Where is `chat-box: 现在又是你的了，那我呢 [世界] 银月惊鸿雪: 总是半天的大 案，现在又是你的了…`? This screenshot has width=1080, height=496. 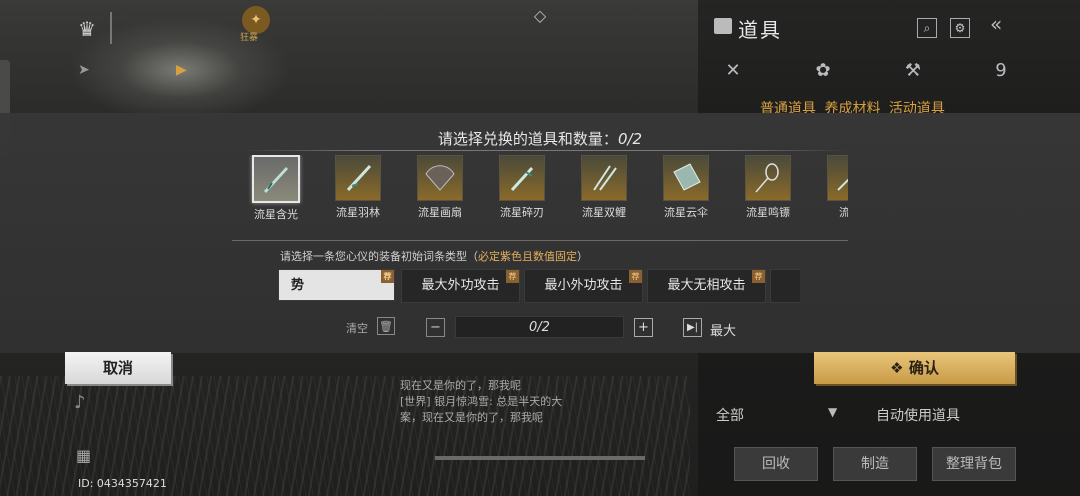
chat-box: 现在又是你的了，那我呢 [世界] 银月惊鸿雪: 总是半天的大 案，现在又是你的了… is located at coordinates (530, 408).